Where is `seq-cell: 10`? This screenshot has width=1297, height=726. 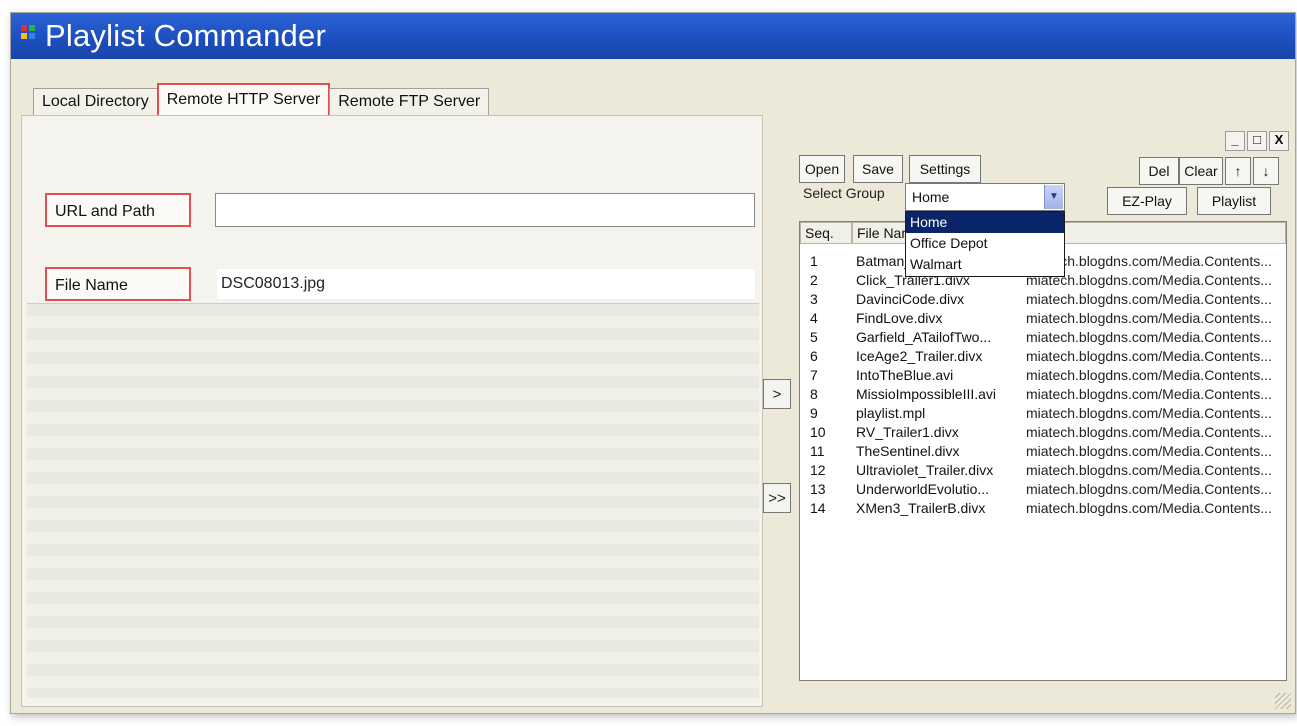 seq-cell: 10 is located at coordinates (818, 432).